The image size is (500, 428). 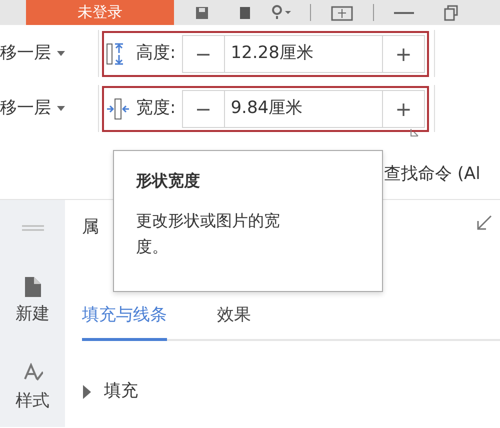 I want to click on panel-title: 属, so click(x=90, y=227).